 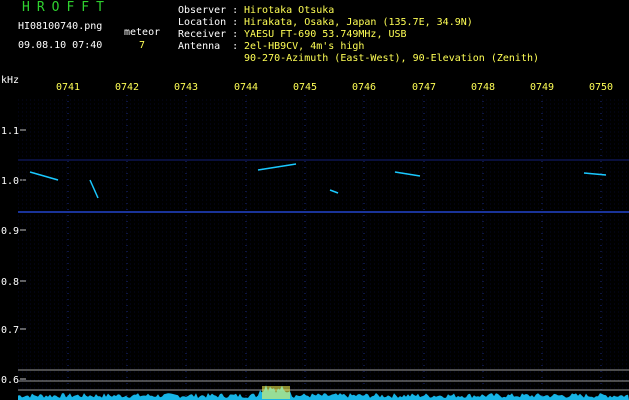 What do you see at coordinates (186, 87) in the screenshot?
I see `time-tick-label: 0743` at bounding box center [186, 87].